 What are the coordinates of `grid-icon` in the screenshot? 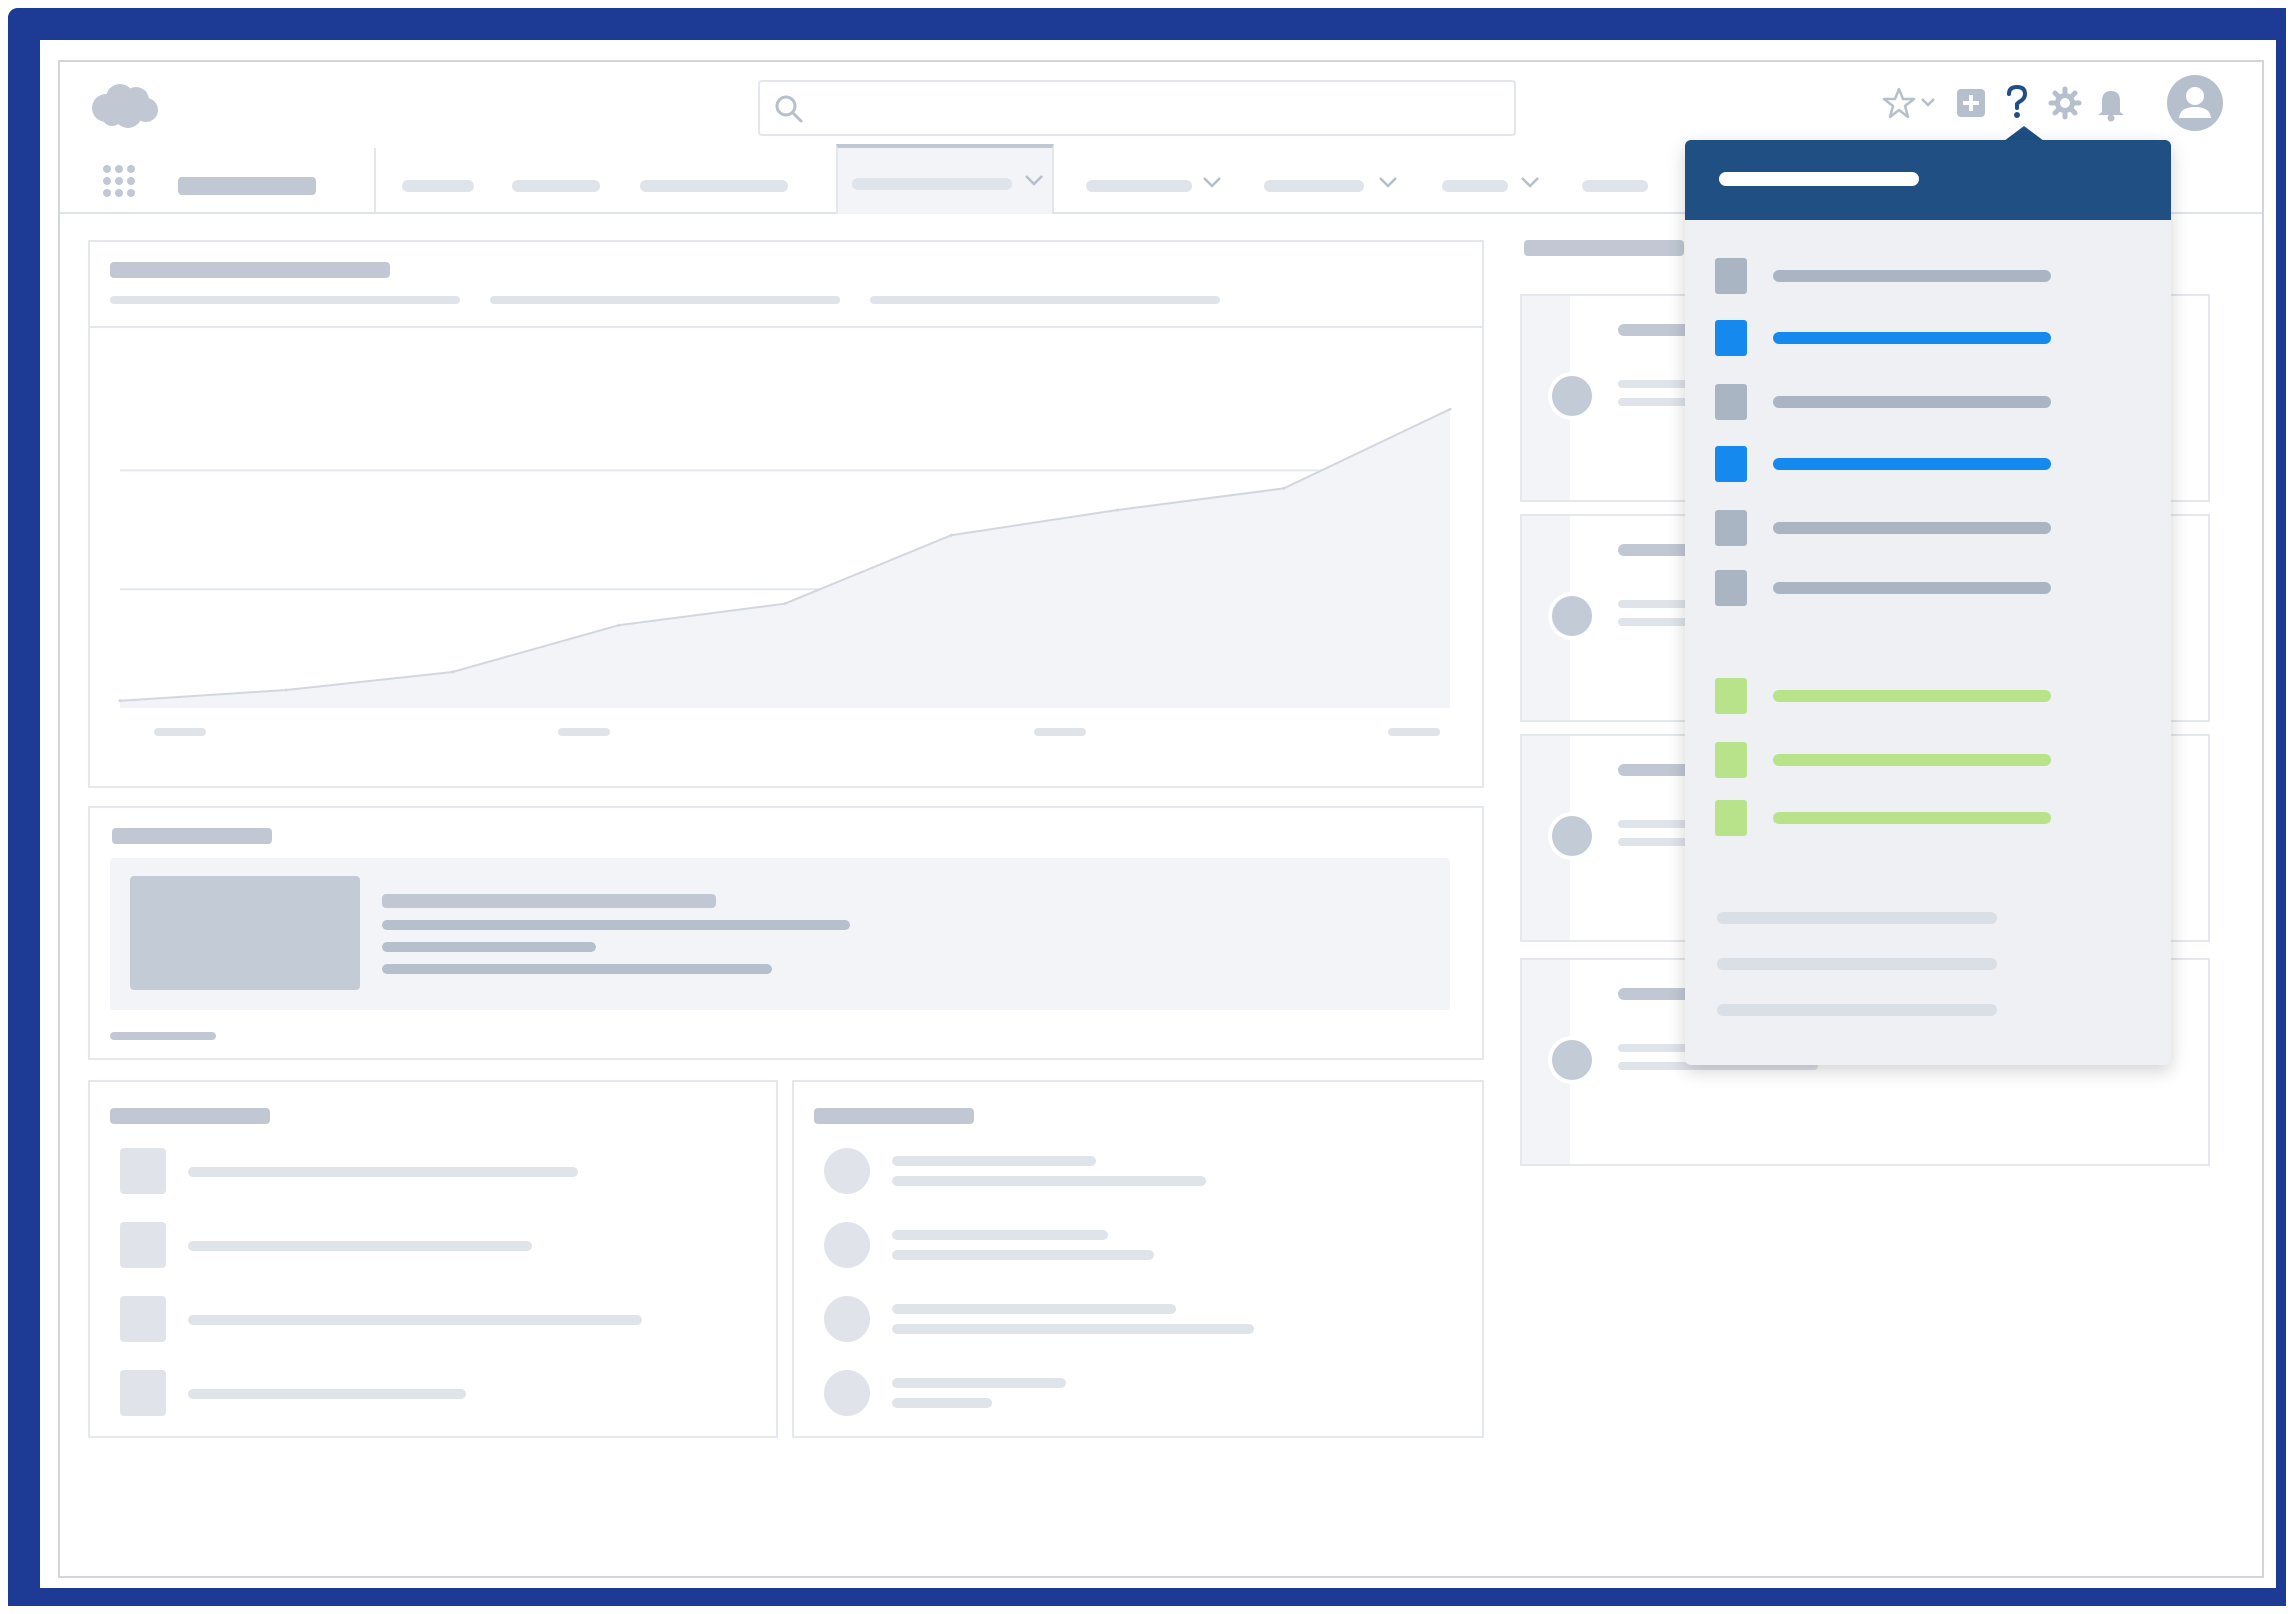 It's located at (119, 181).